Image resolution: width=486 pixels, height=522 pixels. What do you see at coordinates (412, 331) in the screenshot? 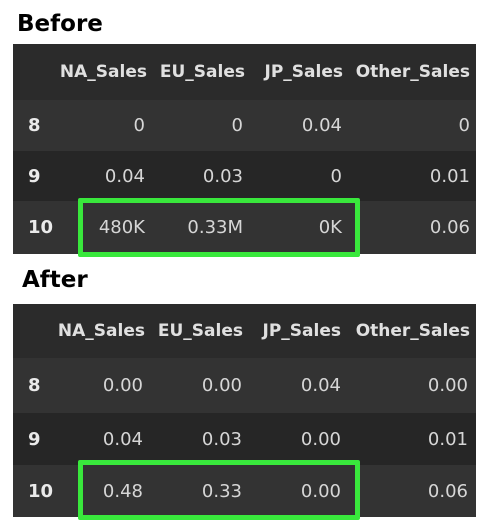
I see `after-col-other-sales: Other_Sales` at bounding box center [412, 331].